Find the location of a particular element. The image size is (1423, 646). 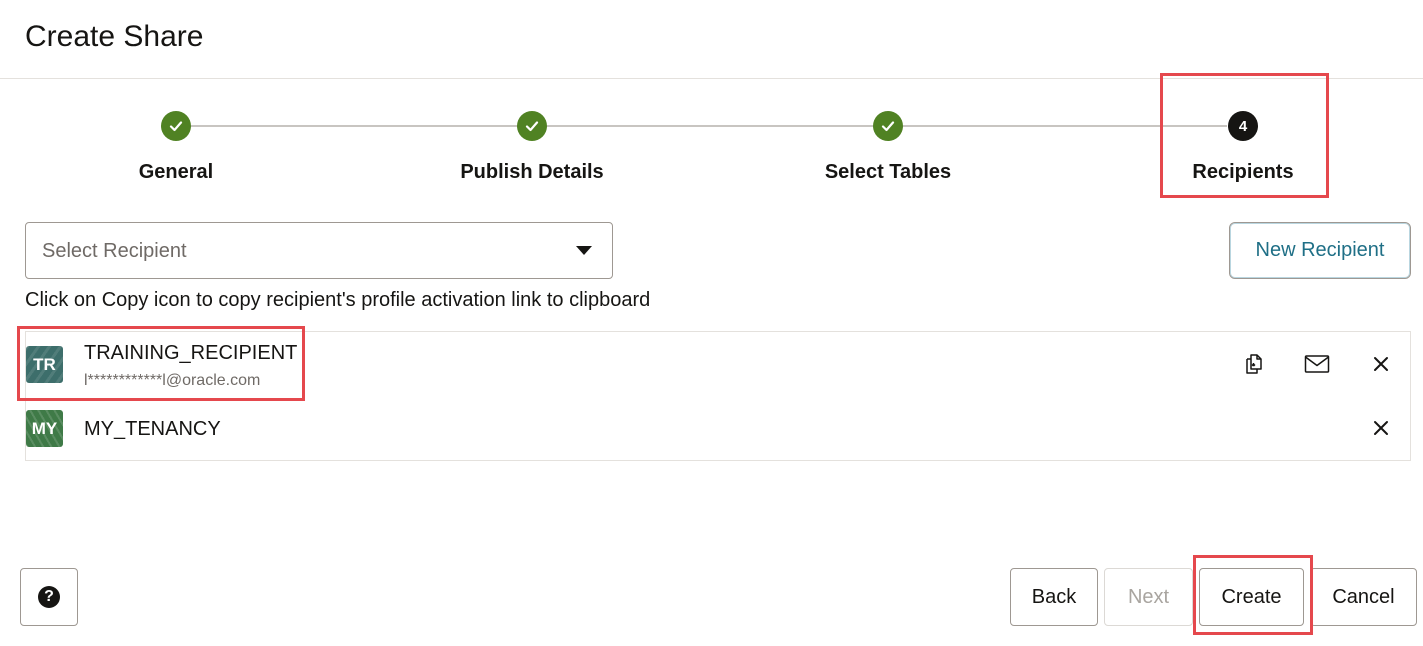

step-select-tables-check-icon is located at coordinates (888, 126).